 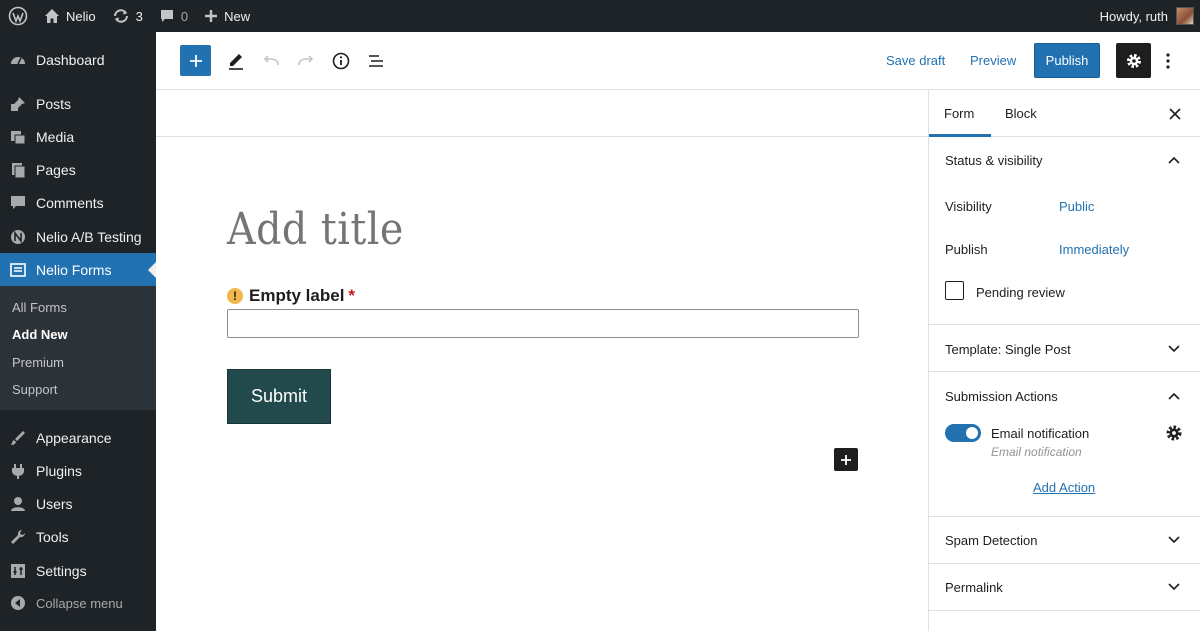 I want to click on preview-button: Preview, so click(x=993, y=60).